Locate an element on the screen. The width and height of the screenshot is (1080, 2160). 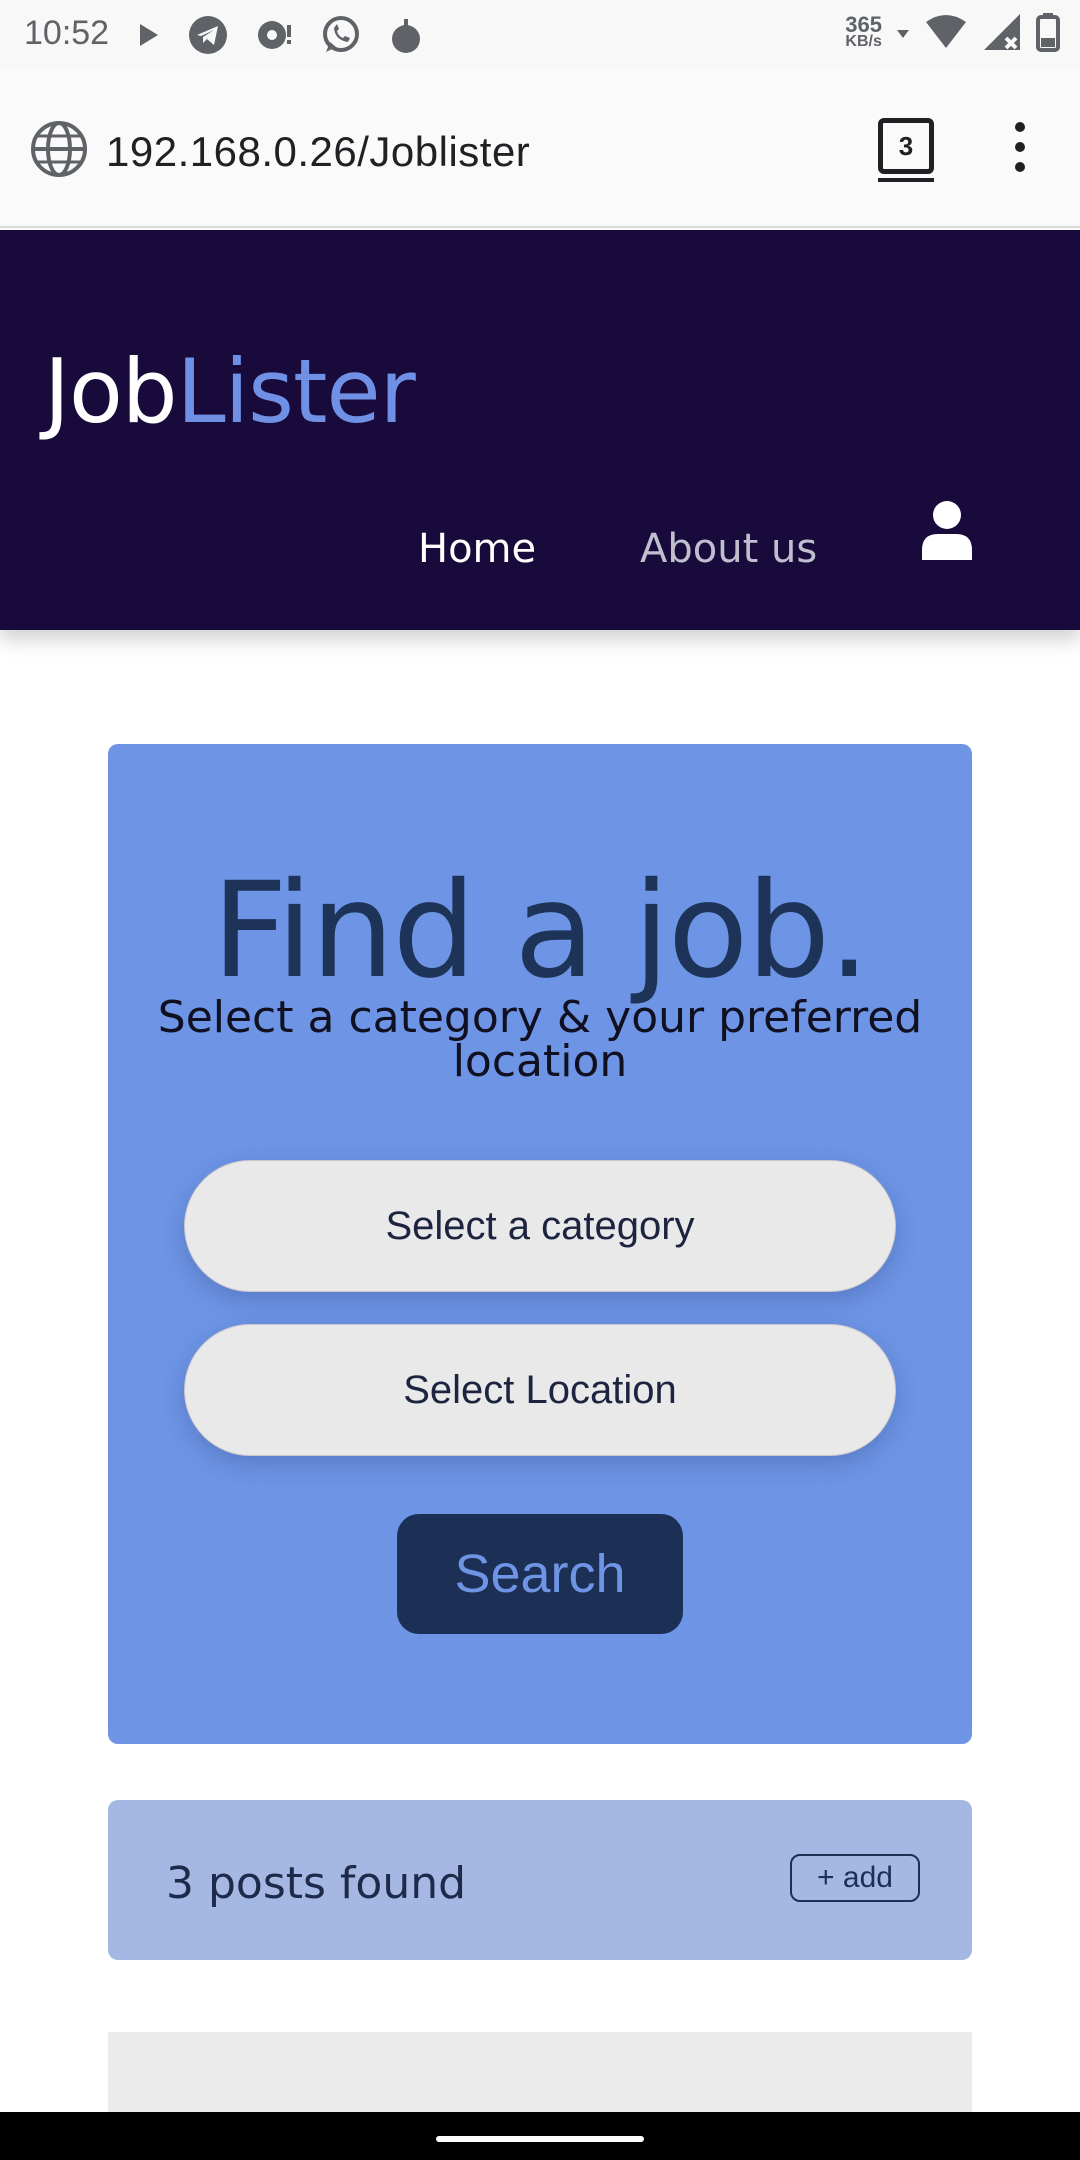
location-select: Select Location is located at coordinates (540, 1390).